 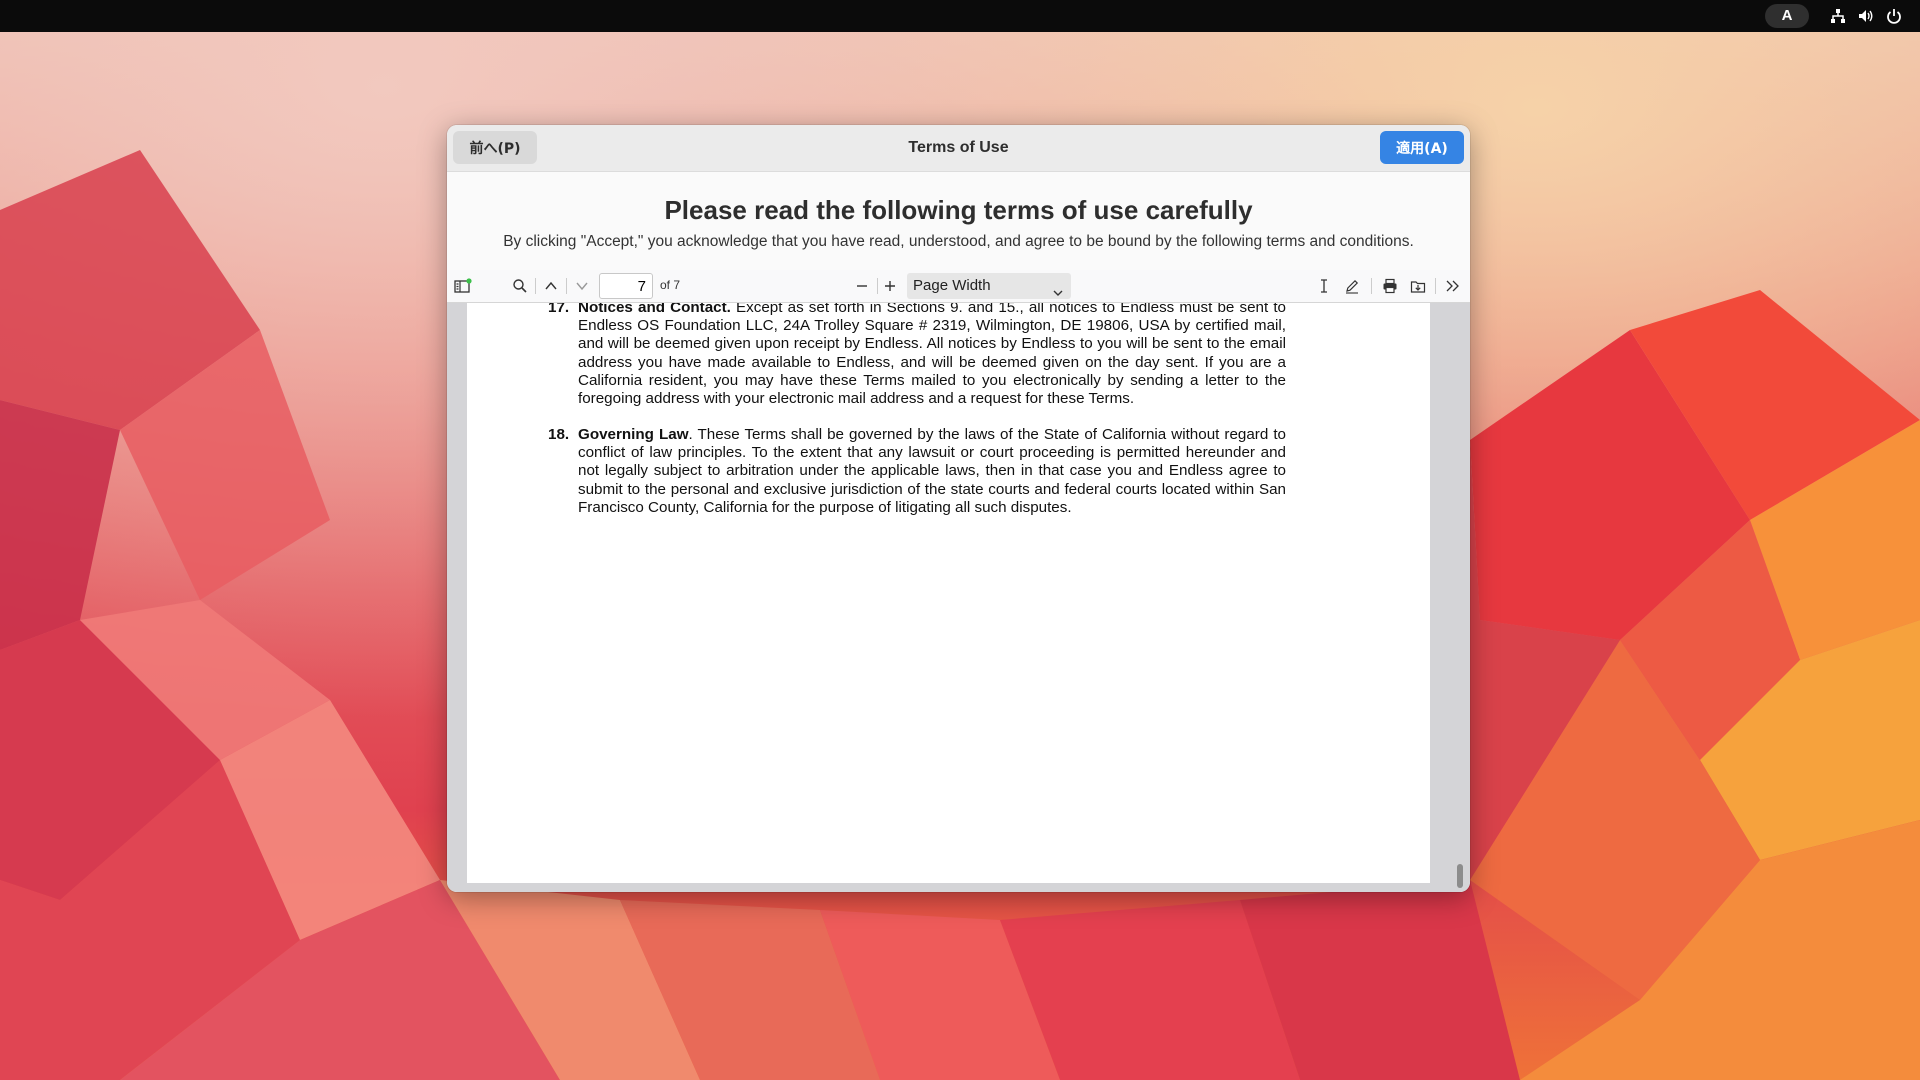 What do you see at coordinates (1418, 286) in the screenshot?
I see `save-download-icon` at bounding box center [1418, 286].